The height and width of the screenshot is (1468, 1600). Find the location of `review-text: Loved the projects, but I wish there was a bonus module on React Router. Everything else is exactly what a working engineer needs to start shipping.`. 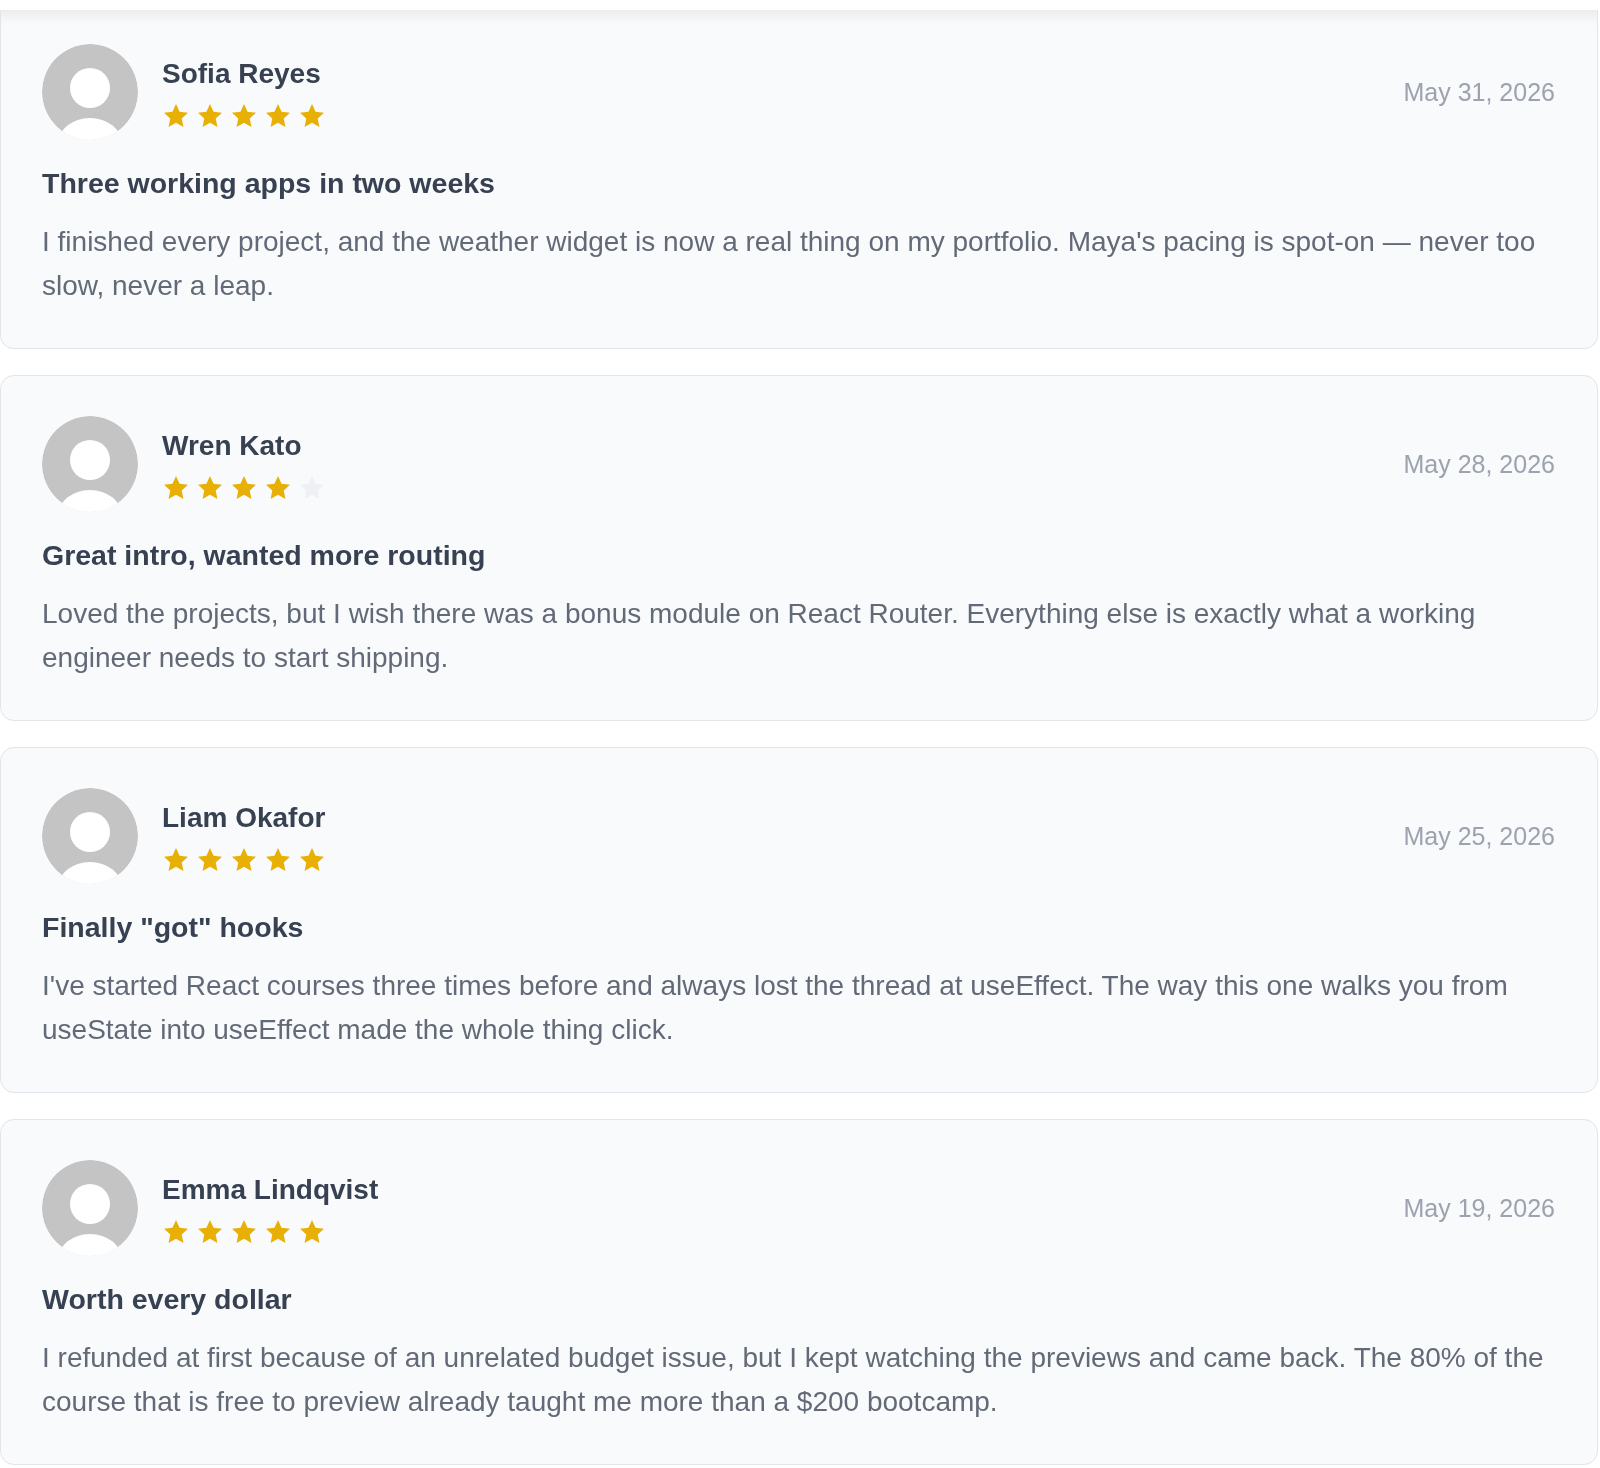

review-text: Loved the projects, but I wish there was a bonus module on React Router. Everything else is exactly what a working engineer needs to start shipping. is located at coordinates (759, 636).